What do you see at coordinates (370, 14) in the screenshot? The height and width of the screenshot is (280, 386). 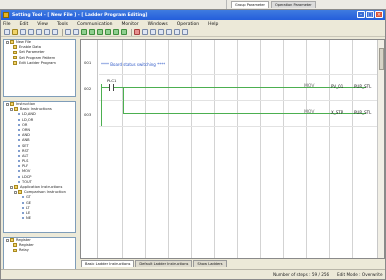 I see `maximize-icon: □` at bounding box center [370, 14].